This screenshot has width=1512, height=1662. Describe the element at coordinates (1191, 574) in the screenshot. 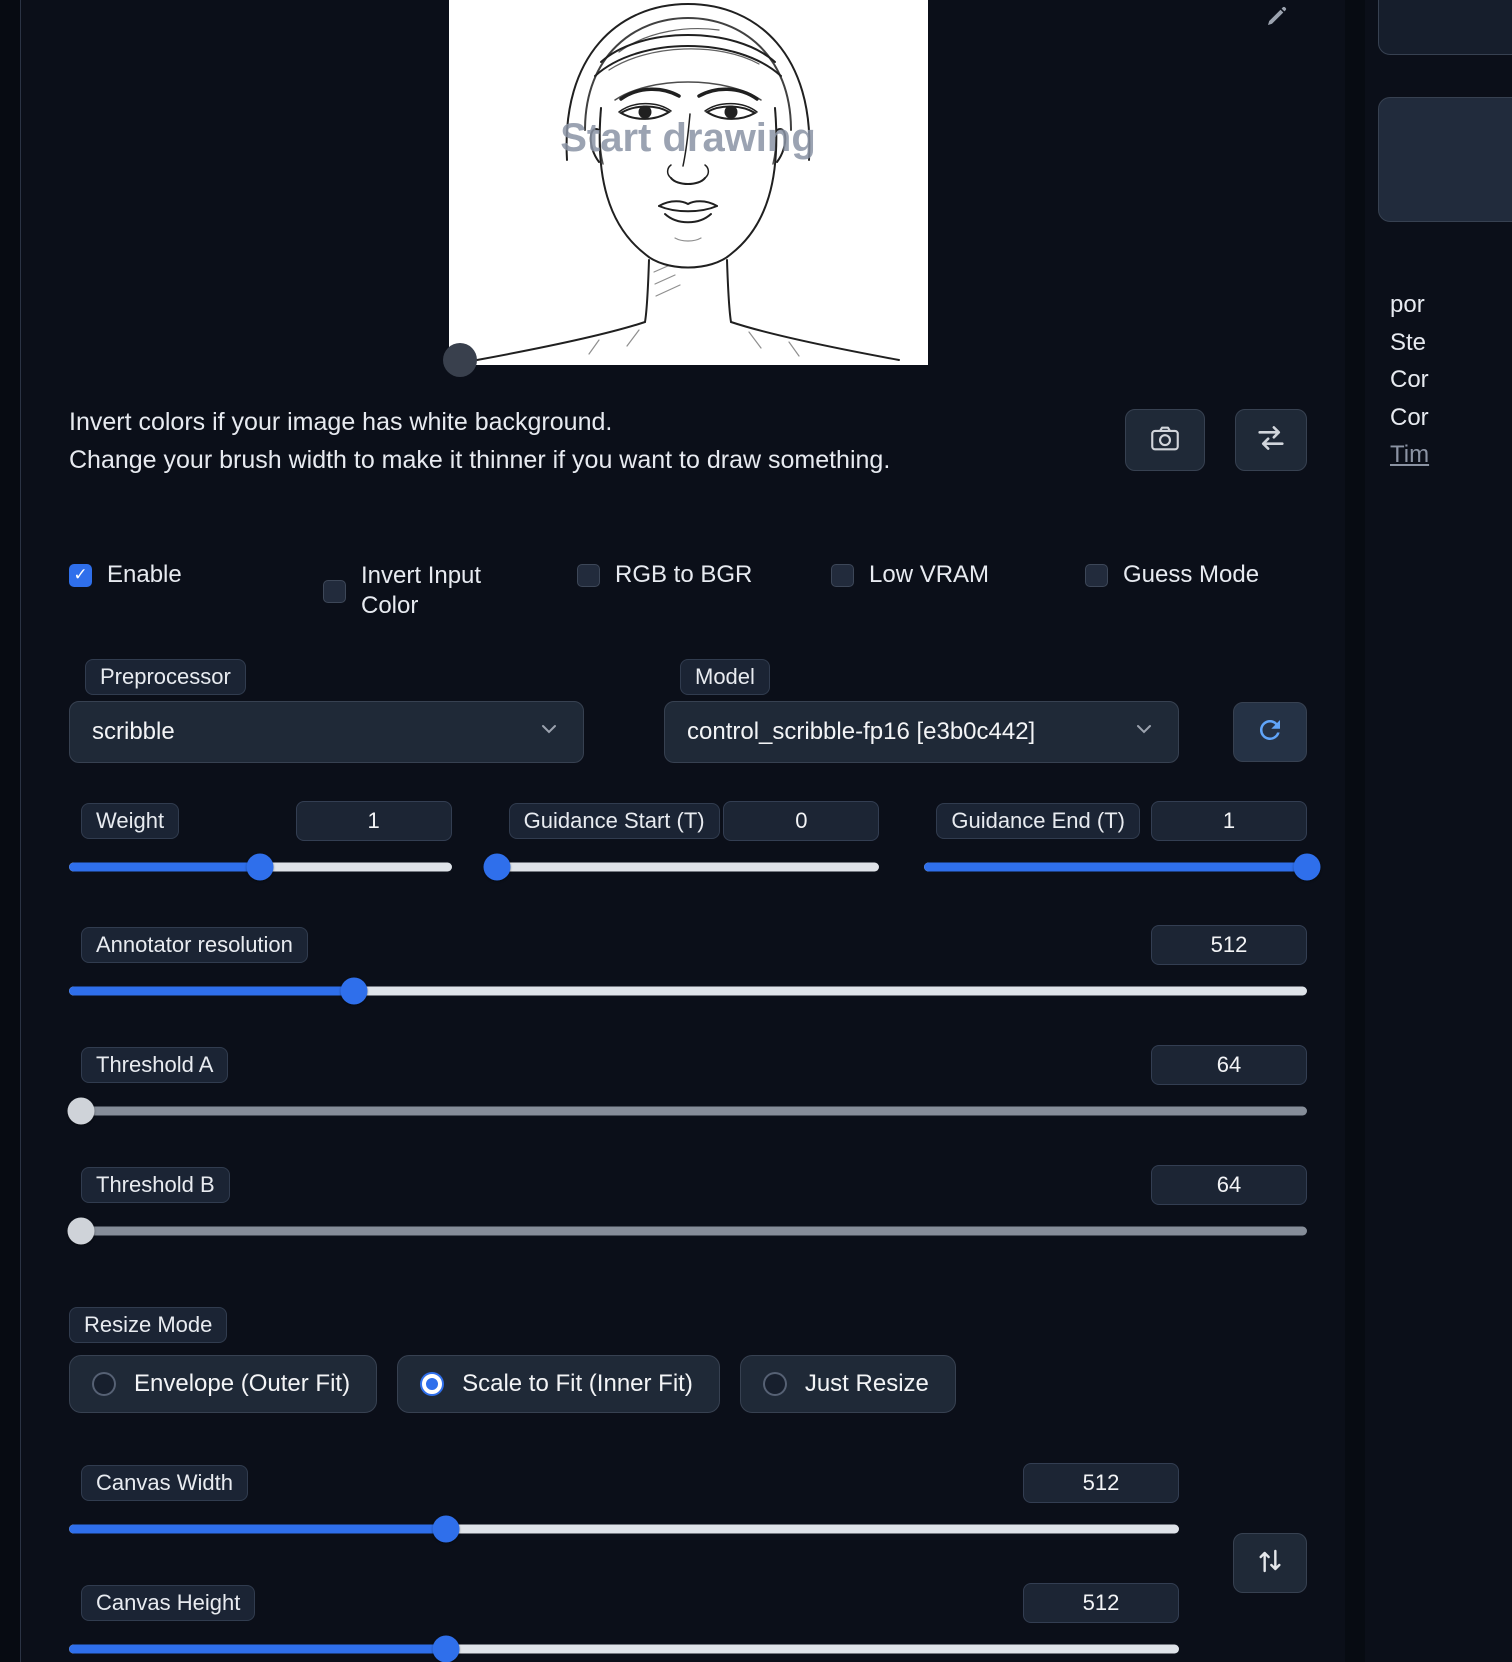

I see `guess-mode-label: Guess Mode` at that location.